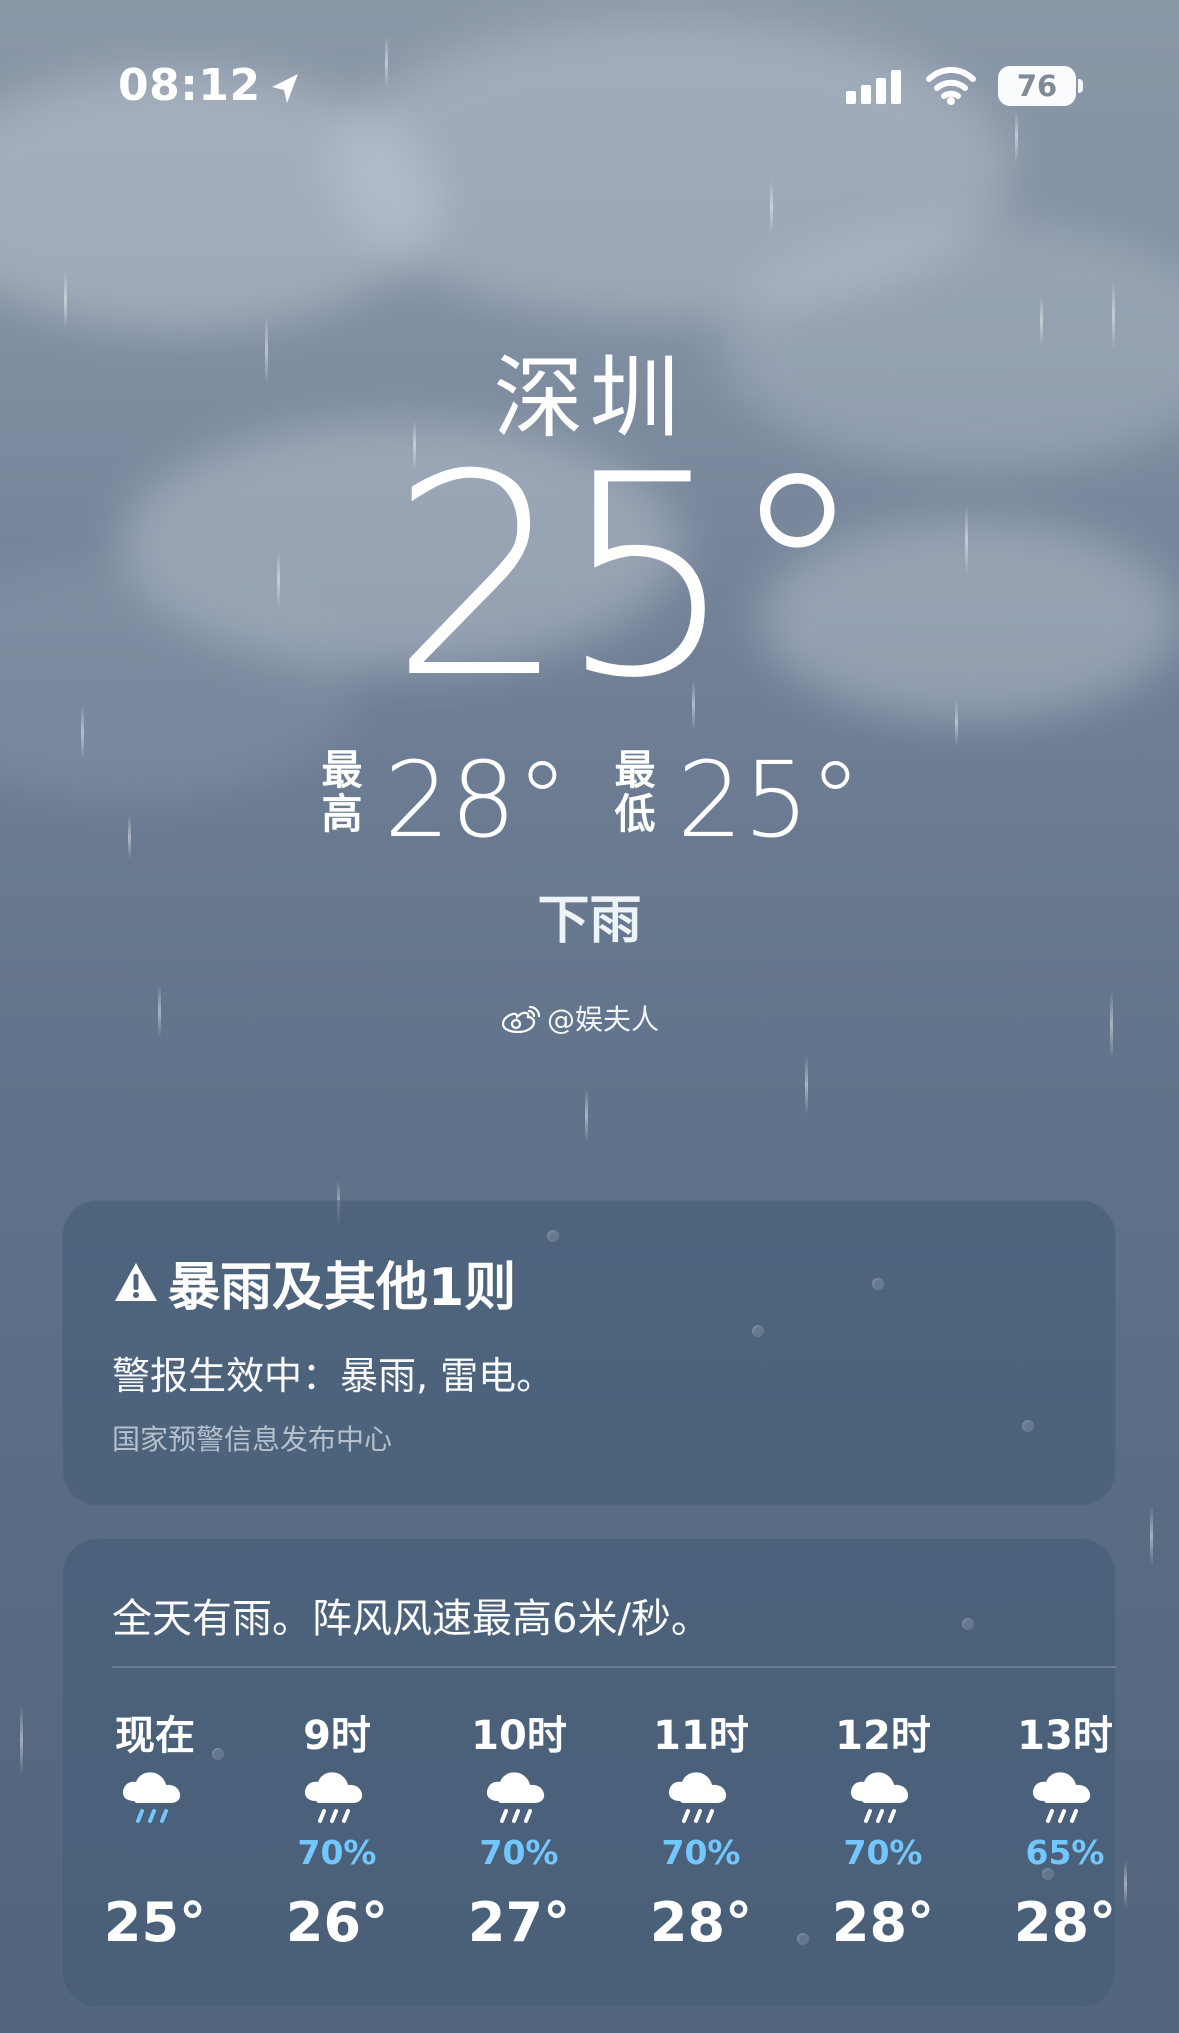  What do you see at coordinates (600, 799) in the screenshot?
I see `high-low-temperatures: 最高 28° 最低 25°` at bounding box center [600, 799].